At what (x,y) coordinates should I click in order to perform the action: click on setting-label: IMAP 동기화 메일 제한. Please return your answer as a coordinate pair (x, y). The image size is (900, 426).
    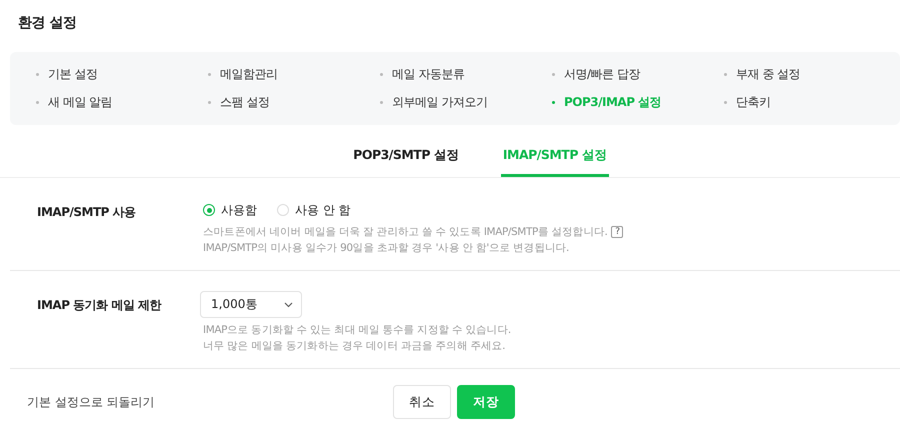
    Looking at the image, I should click on (99, 305).